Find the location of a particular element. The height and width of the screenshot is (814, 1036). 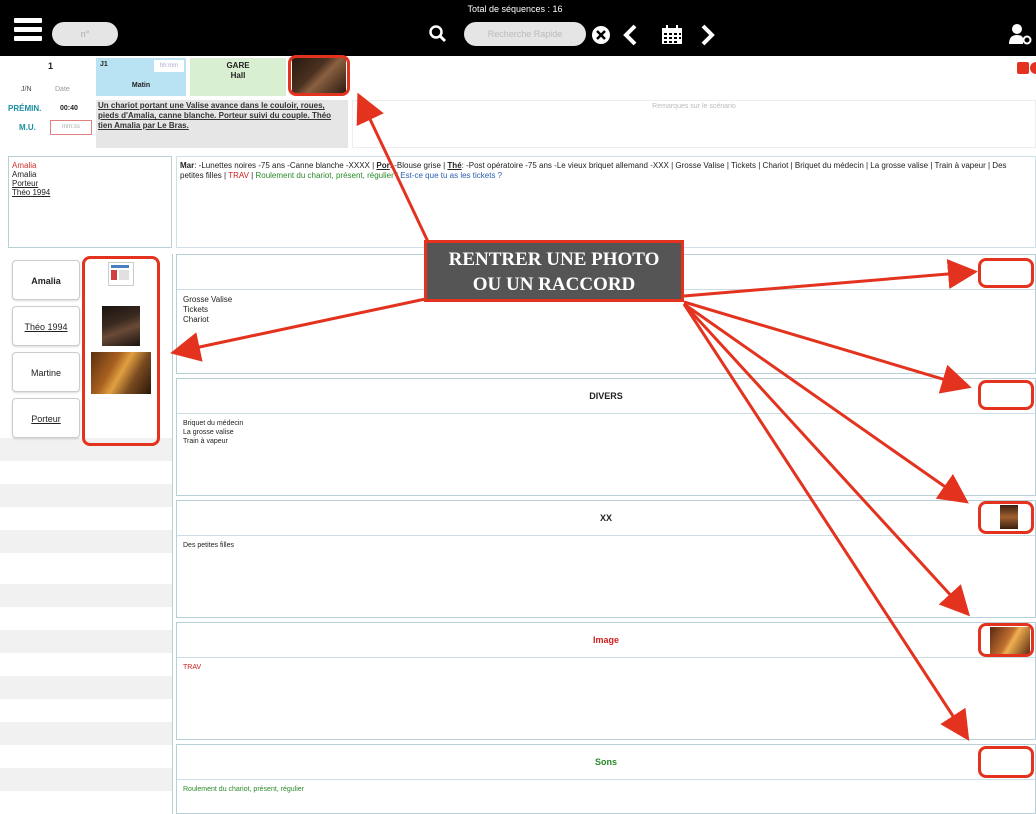

callout-line-1: RENTRER UNE PHOTO is located at coordinates (554, 259).